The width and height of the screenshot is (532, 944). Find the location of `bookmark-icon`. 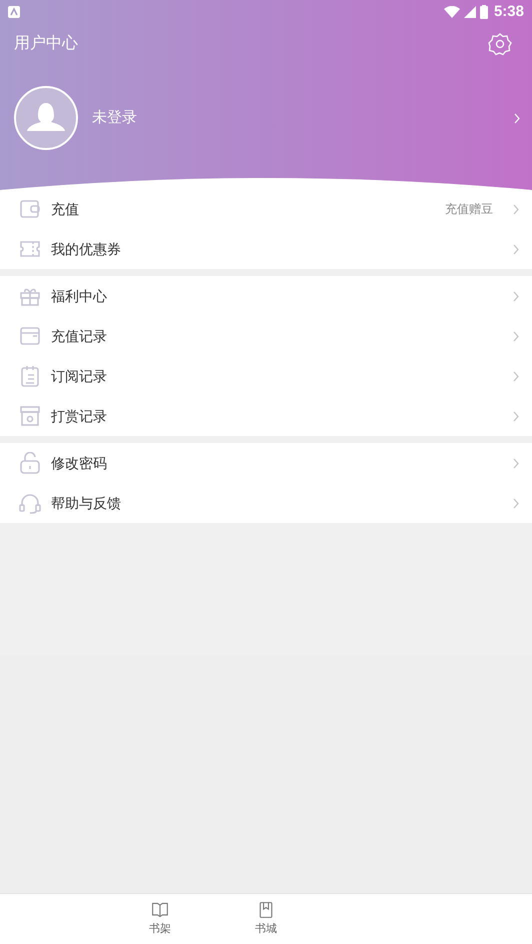

bookmark-icon is located at coordinates (266, 909).